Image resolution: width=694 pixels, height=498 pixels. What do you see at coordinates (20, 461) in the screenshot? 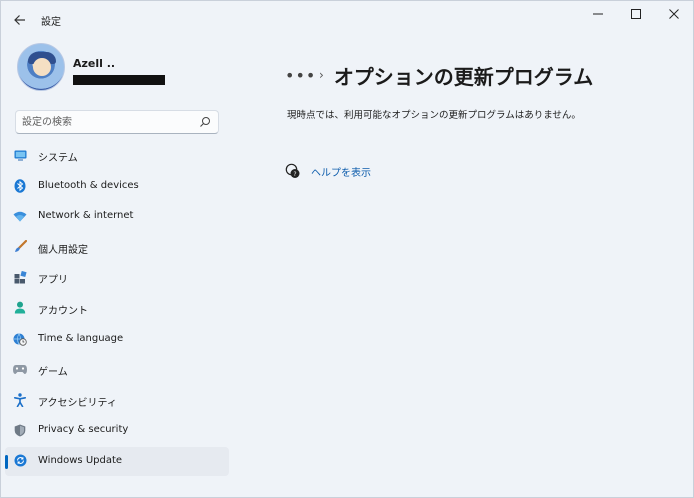
I see `windows-update-icon` at bounding box center [20, 461].